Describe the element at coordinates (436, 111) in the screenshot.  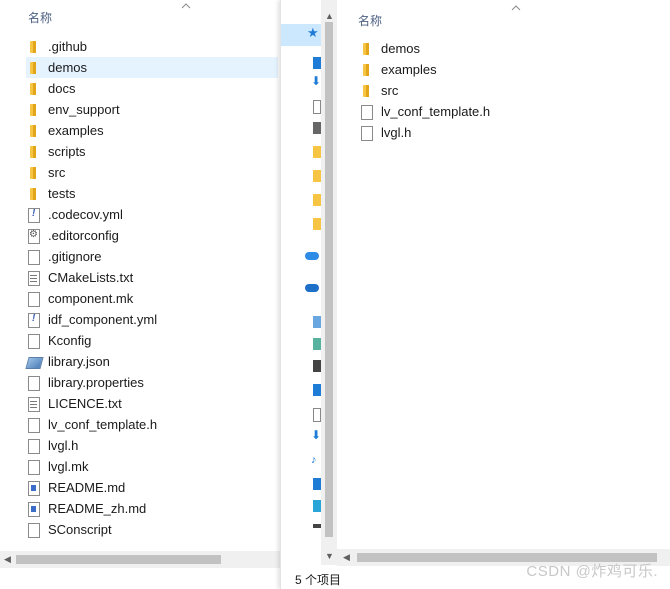
I see `item-label: lv_conf_template.h` at that location.